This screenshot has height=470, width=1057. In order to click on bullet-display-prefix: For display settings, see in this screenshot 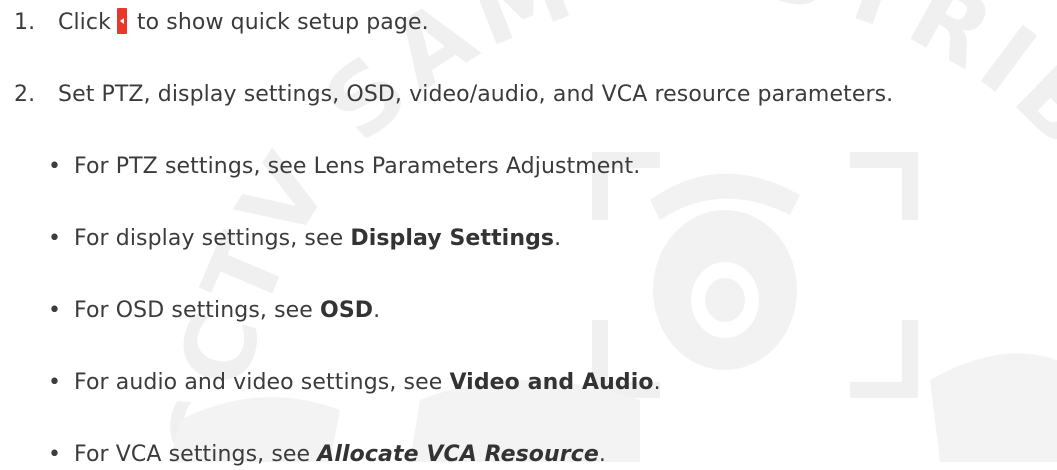, I will do `click(212, 238)`.